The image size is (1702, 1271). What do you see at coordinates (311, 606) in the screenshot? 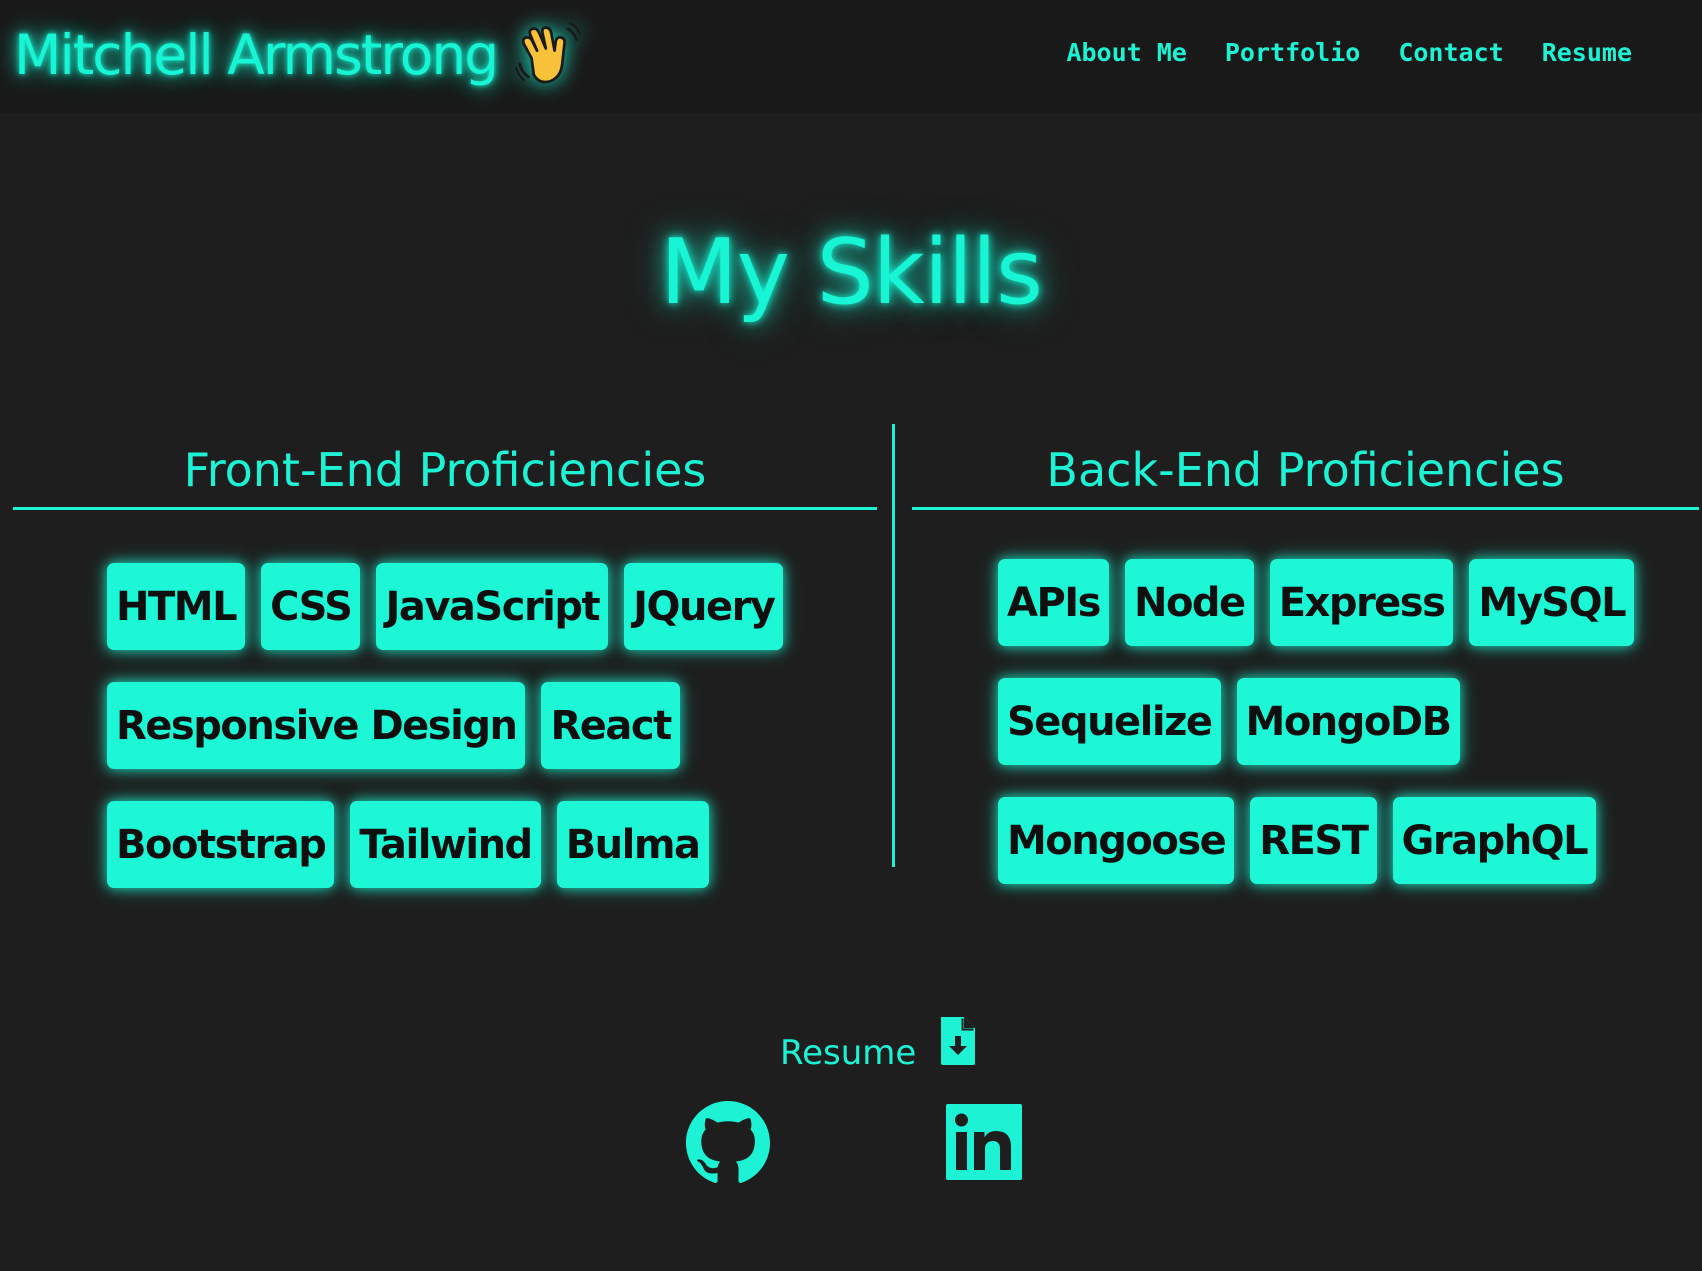
I see `skill-tag-css: CSS` at bounding box center [311, 606].